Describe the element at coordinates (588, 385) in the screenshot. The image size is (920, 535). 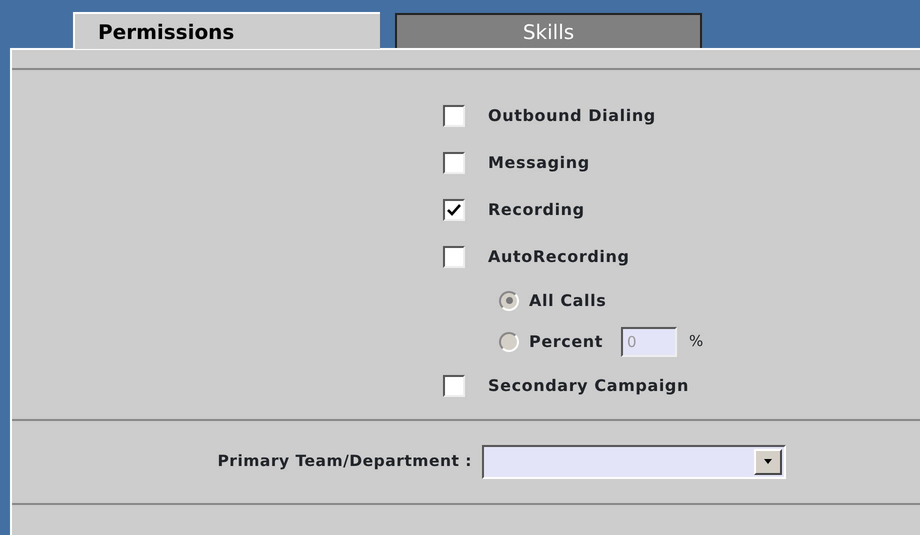
I see `option-label: Secondary Campaign` at that location.